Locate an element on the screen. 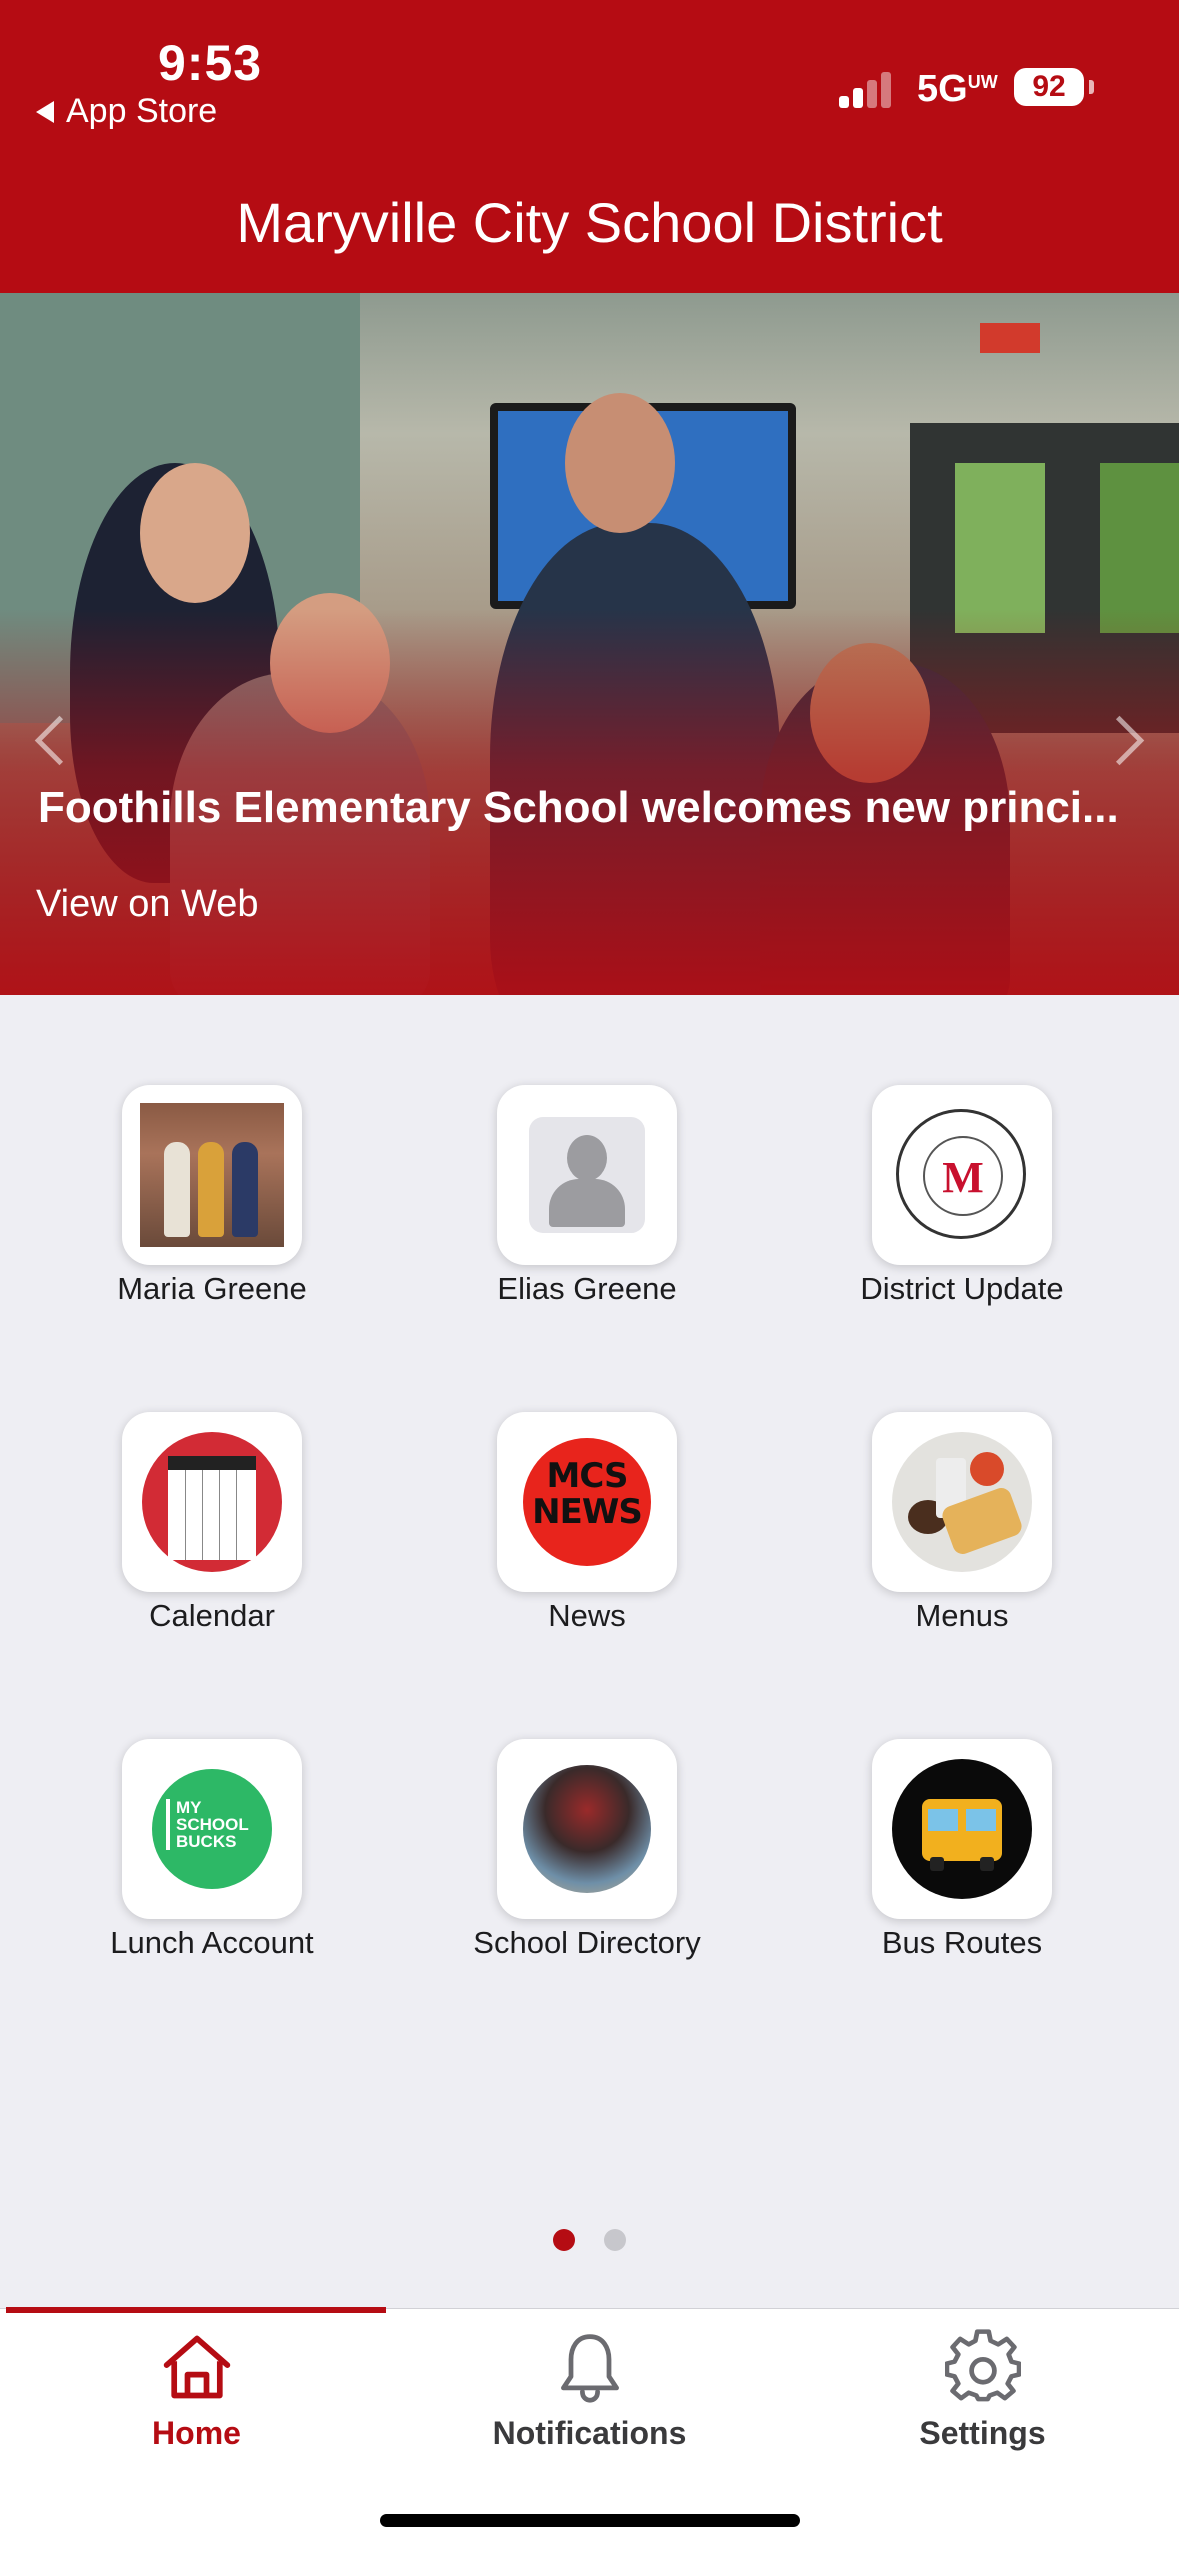  page-indicator-dot-active is located at coordinates (564, 2240).